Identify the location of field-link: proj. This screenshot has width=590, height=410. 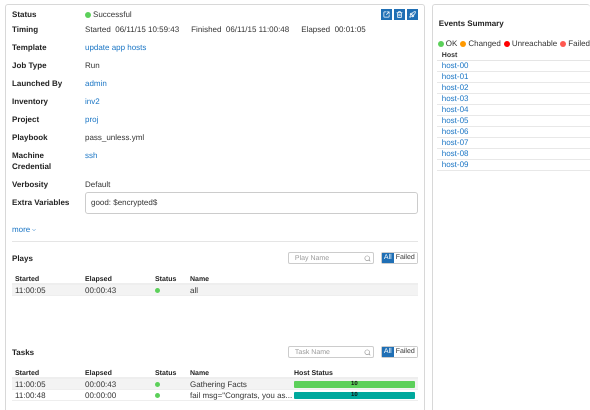
(251, 119).